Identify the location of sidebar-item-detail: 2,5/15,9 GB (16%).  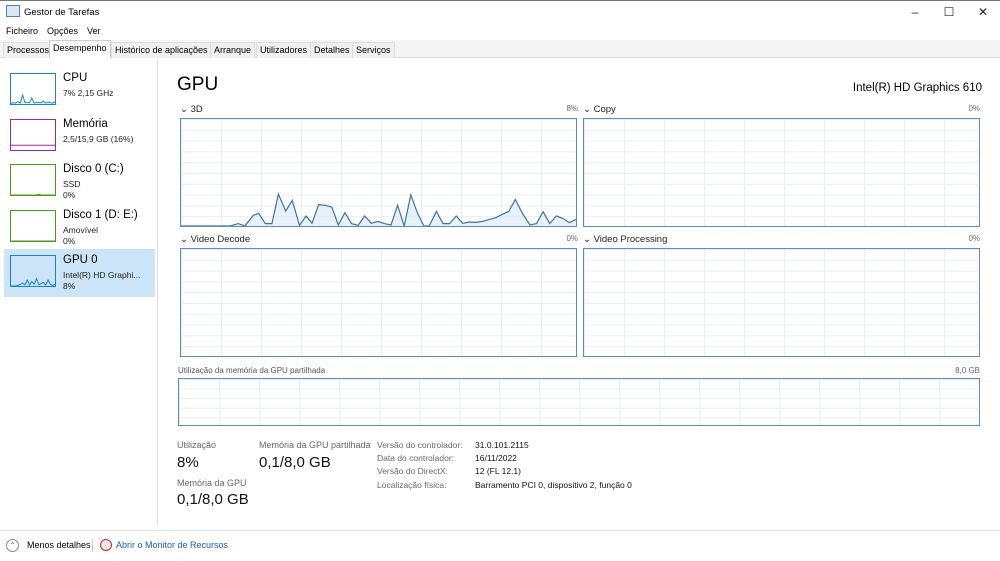
(98, 138).